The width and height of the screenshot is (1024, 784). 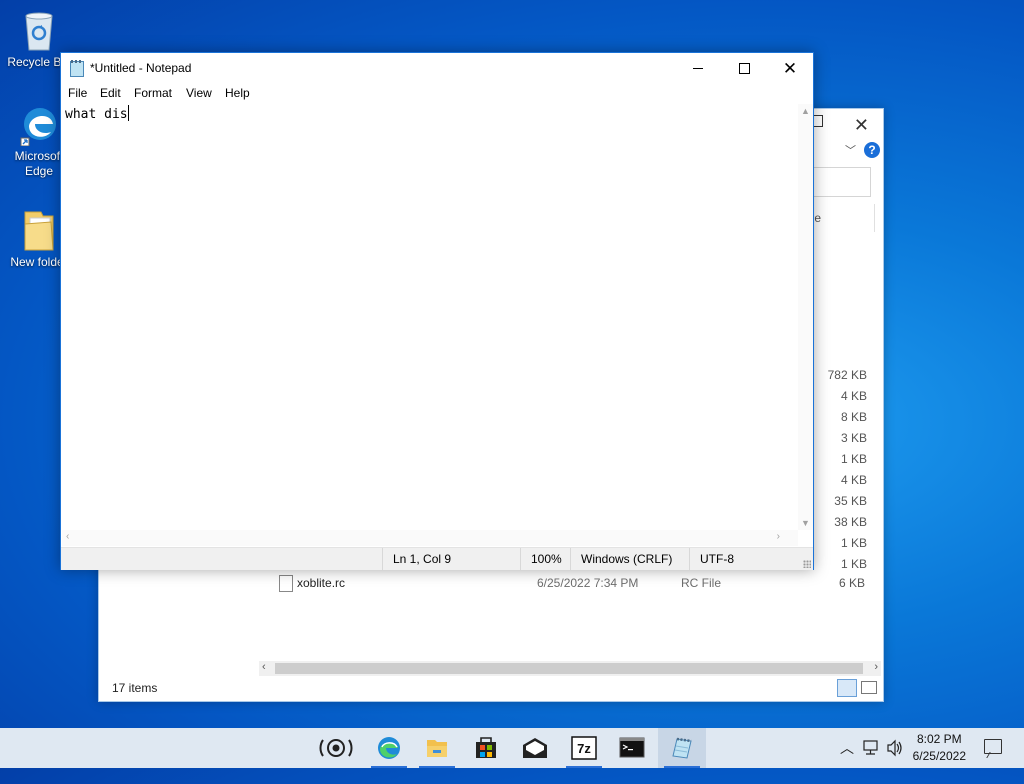 I want to click on maximize-button, so click(x=744, y=68).